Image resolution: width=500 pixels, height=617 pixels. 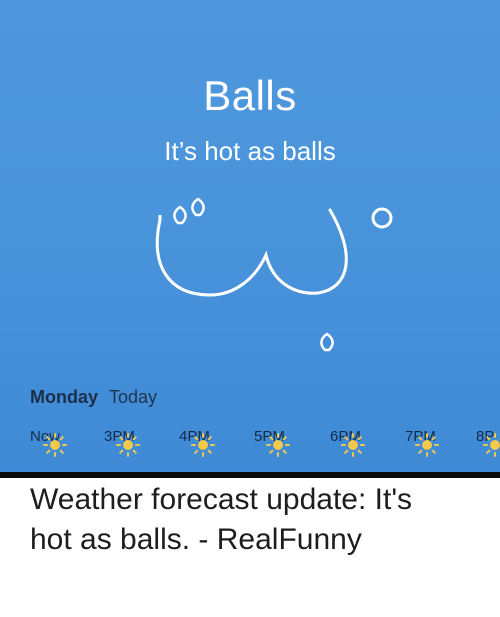 I want to click on divider, so click(x=250, y=475).